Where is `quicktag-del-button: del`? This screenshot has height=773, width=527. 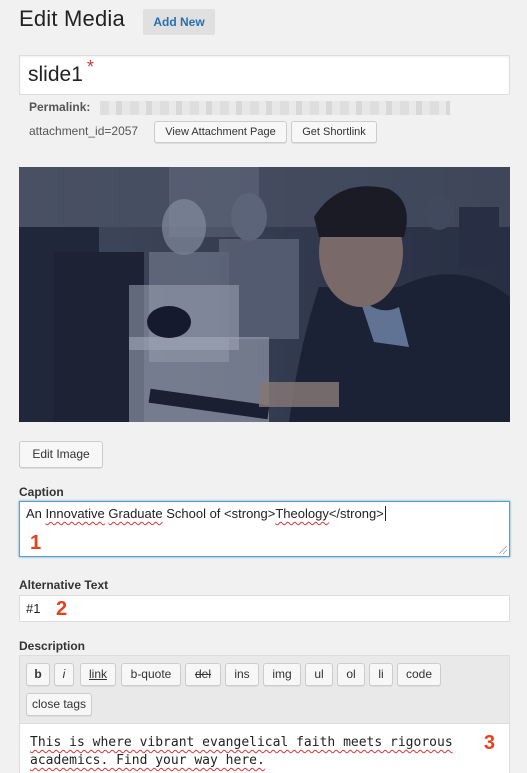
quicktag-del-button: del is located at coordinates (203, 674).